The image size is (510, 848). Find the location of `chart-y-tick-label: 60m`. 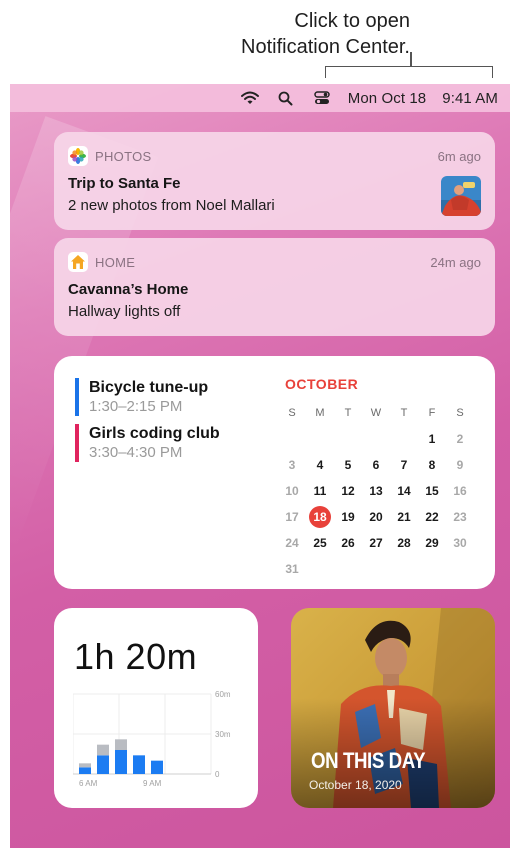

chart-y-tick-label: 60m is located at coordinates (223, 694).